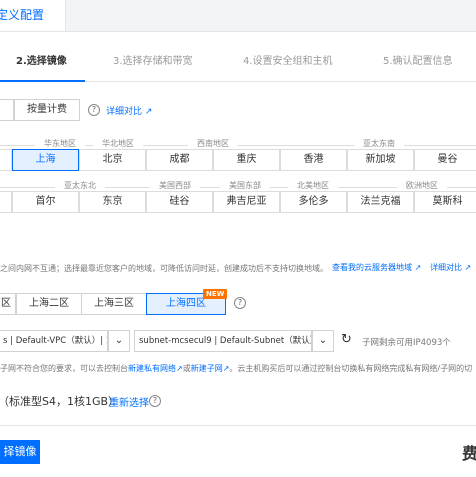 This screenshot has width=476, height=477. I want to click on region-partial, so click(6, 160).